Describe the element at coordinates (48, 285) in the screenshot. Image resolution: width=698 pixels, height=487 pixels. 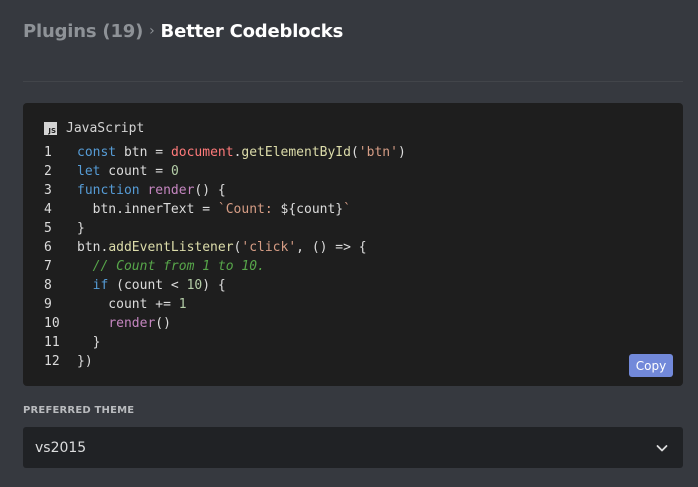
I see `line-number: 8` at that location.